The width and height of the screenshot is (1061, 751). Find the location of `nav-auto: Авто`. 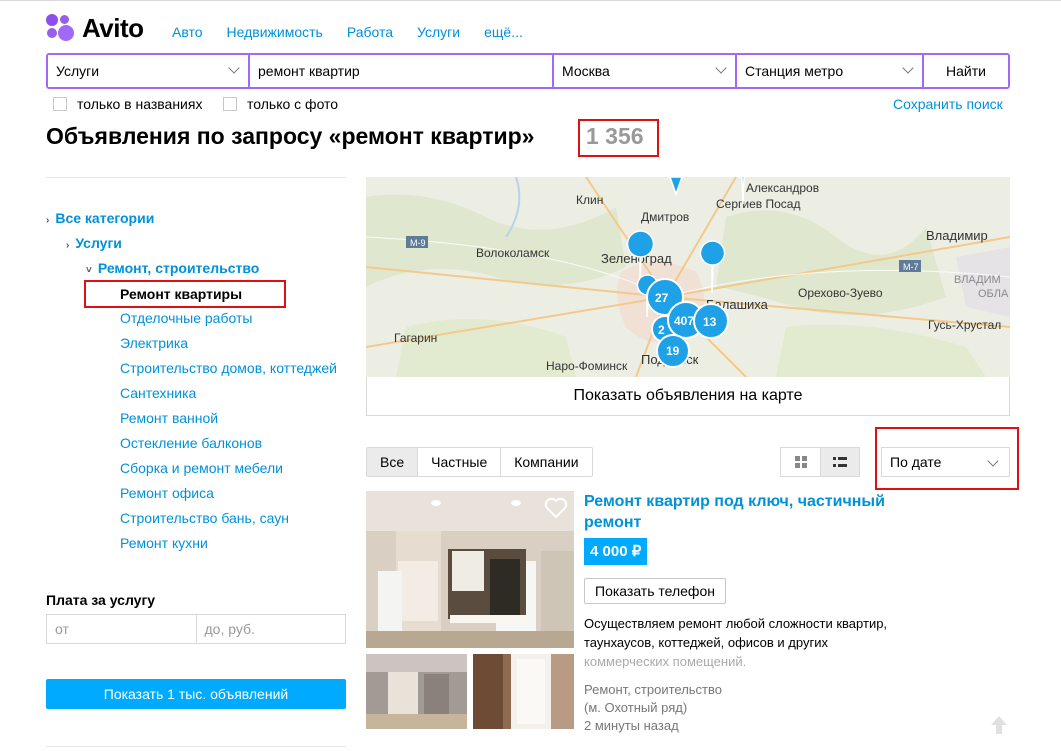

nav-auto: Авто is located at coordinates (187, 32).